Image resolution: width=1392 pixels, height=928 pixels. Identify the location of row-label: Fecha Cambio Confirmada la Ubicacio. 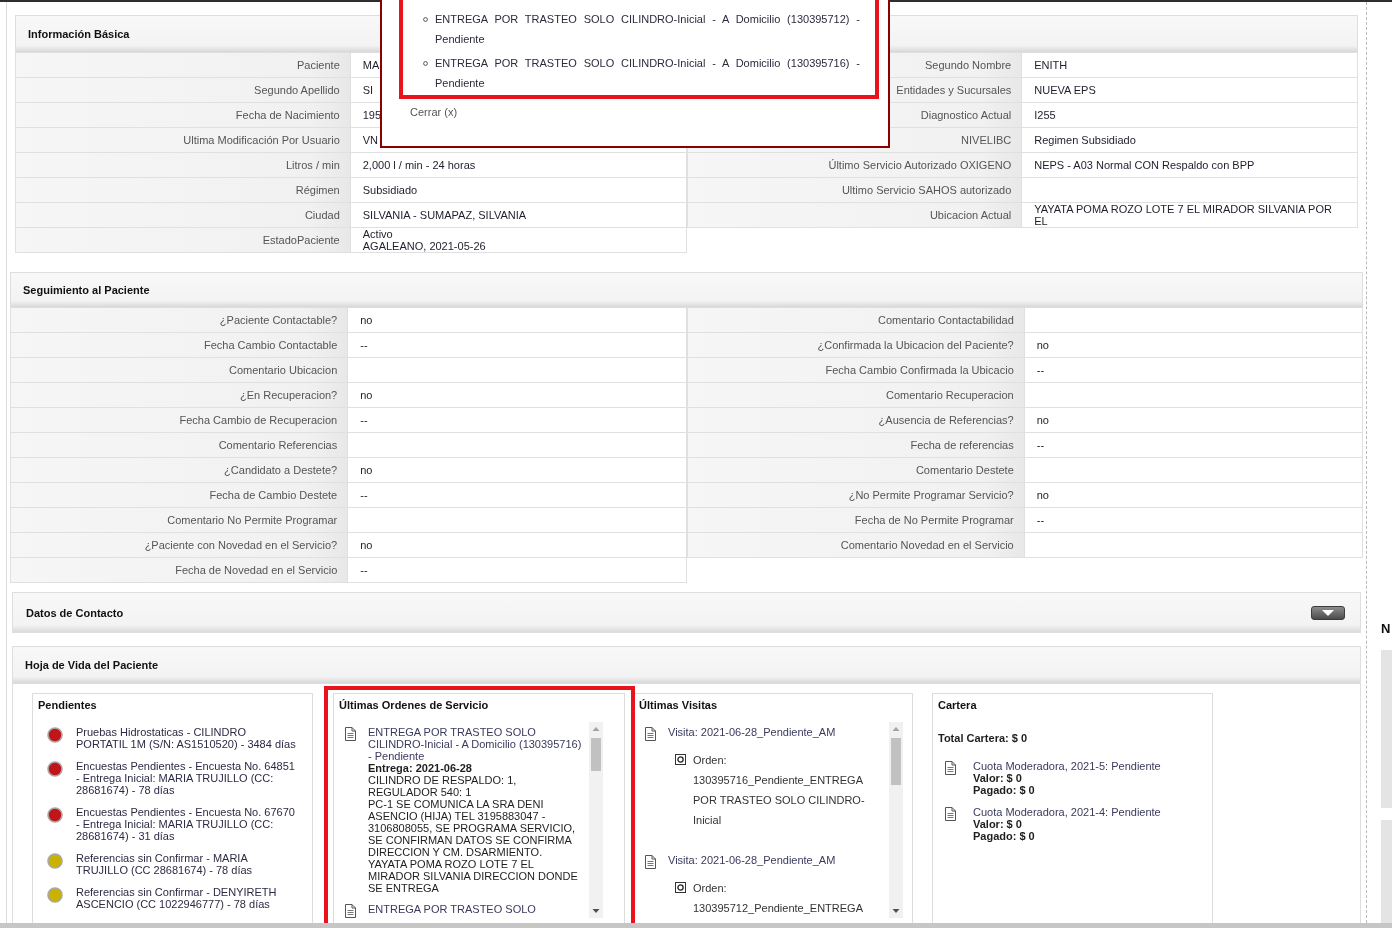
(855, 370).